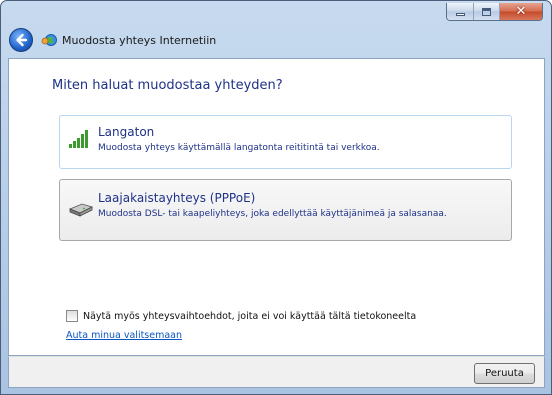 The height and width of the screenshot is (395, 552). I want to click on maximize-button, so click(486, 11).